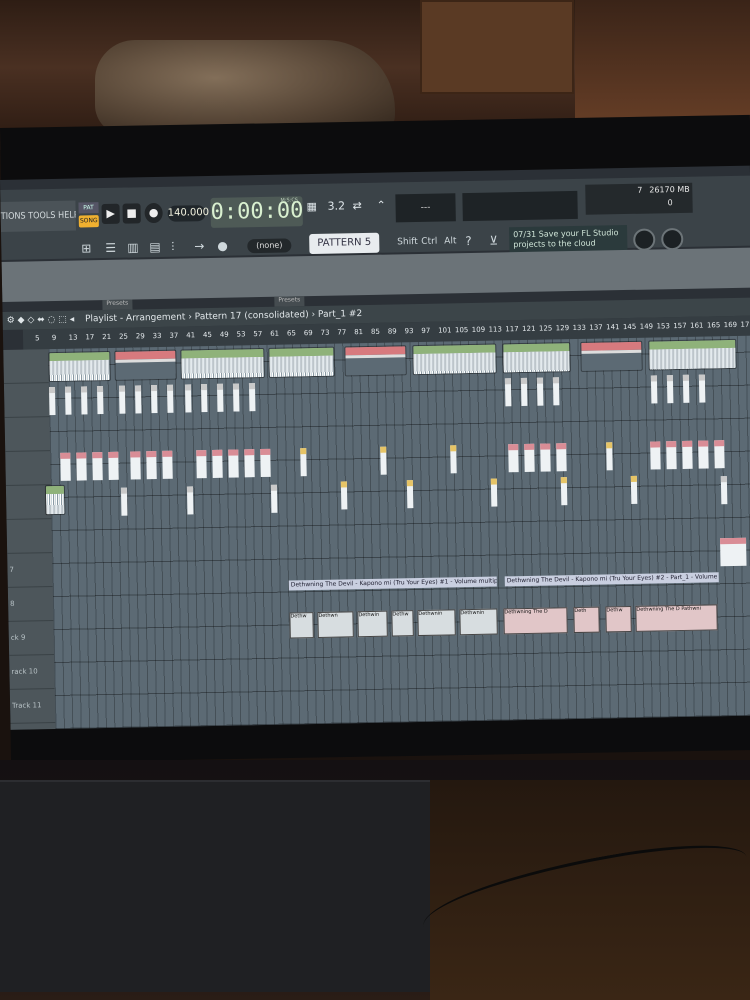  What do you see at coordinates (372, 624) in the screenshot?
I see `audio-segment: Dethwin` at bounding box center [372, 624].